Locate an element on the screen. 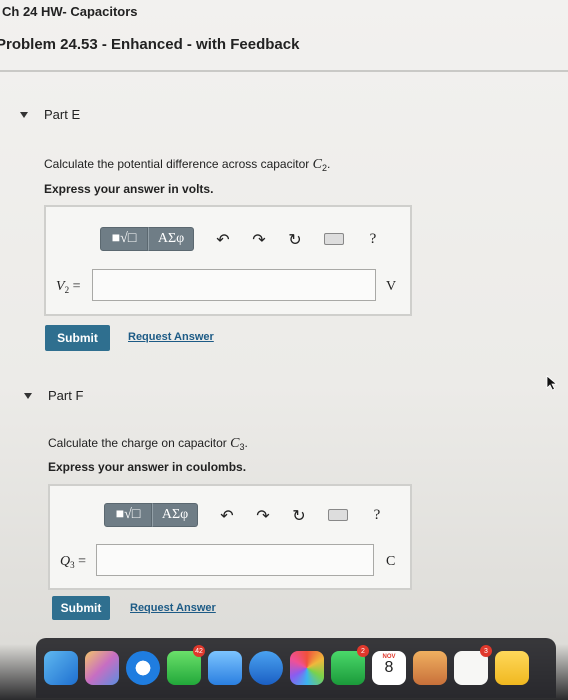 The image size is (568, 700). part-f-instruction: Express your answer in coulombs. is located at coordinates (147, 467).